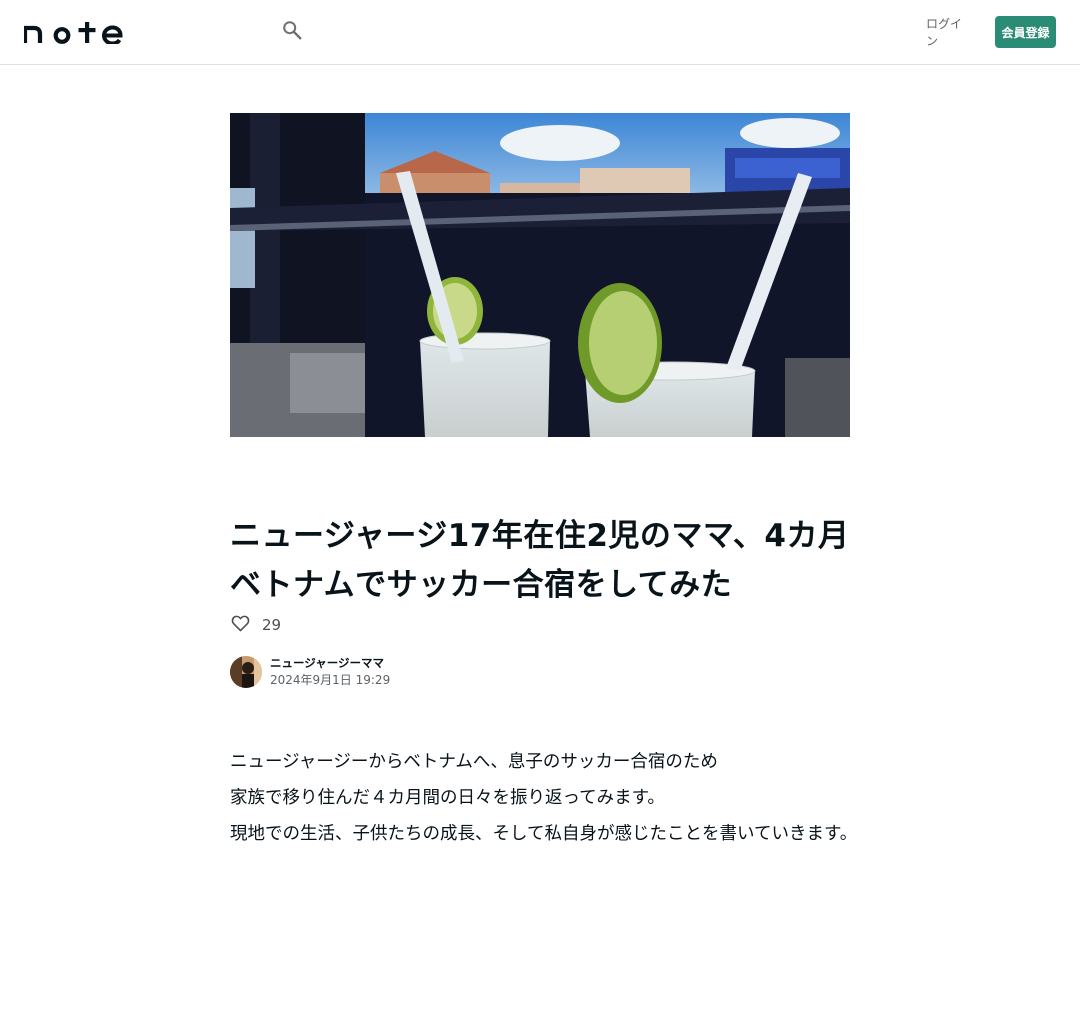 This screenshot has width=1080, height=1024. What do you see at coordinates (949, 32) in the screenshot?
I see `login-link: ログイン` at bounding box center [949, 32].